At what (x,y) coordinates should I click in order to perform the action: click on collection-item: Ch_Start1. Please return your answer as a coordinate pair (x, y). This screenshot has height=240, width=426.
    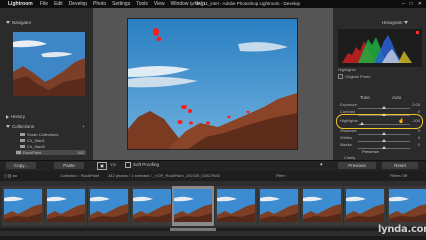
    Looking at the image, I should click on (32, 140).